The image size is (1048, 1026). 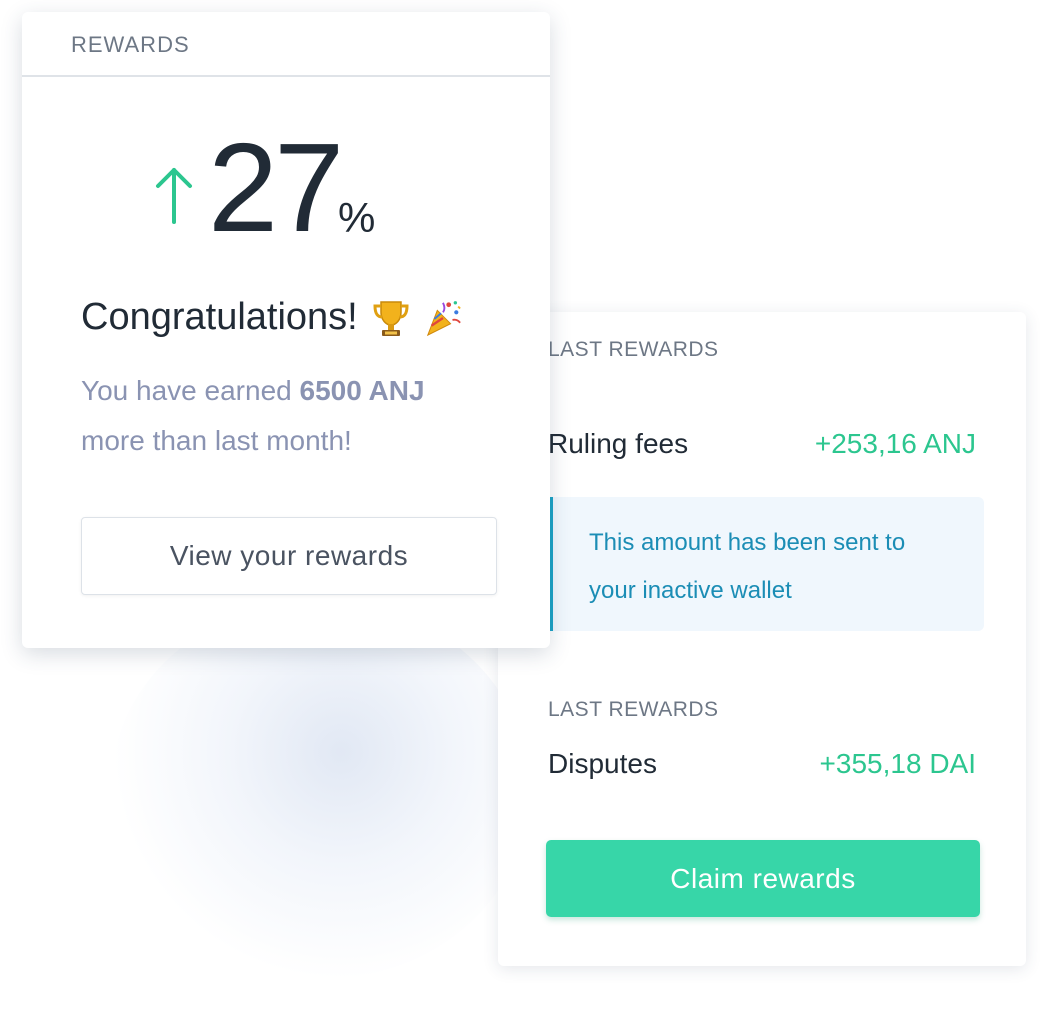 What do you see at coordinates (286, 44) in the screenshot?
I see `rewards-card-header: REWARDS` at bounding box center [286, 44].